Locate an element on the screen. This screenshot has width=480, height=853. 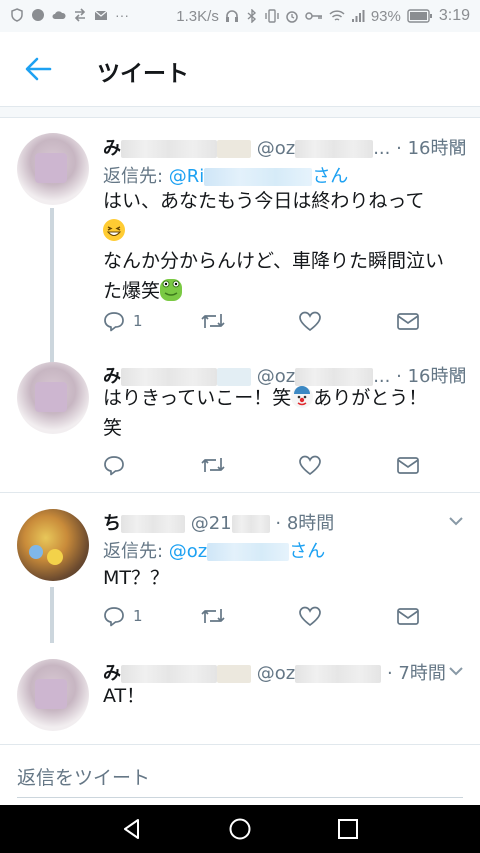
user-name: み is located at coordinates (112, 148).